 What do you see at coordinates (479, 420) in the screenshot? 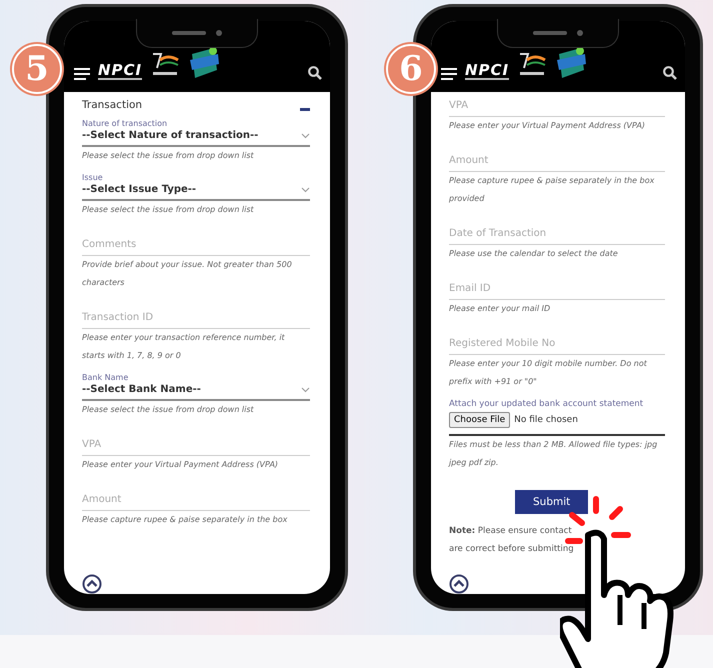
I see `choose-file-button: Choose File` at bounding box center [479, 420].